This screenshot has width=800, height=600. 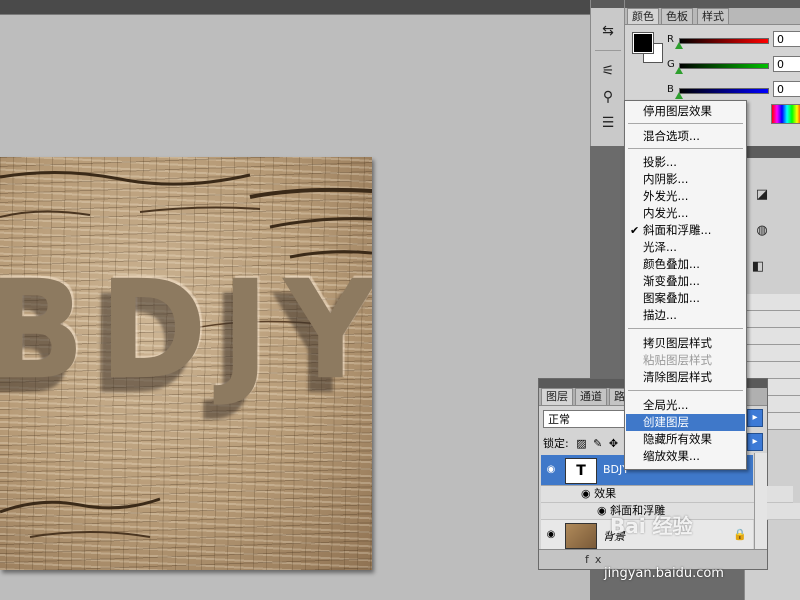 What do you see at coordinates (685, 343) in the screenshot?
I see `menu-item-copy-style: 拷贝图层样式` at bounding box center [685, 343].